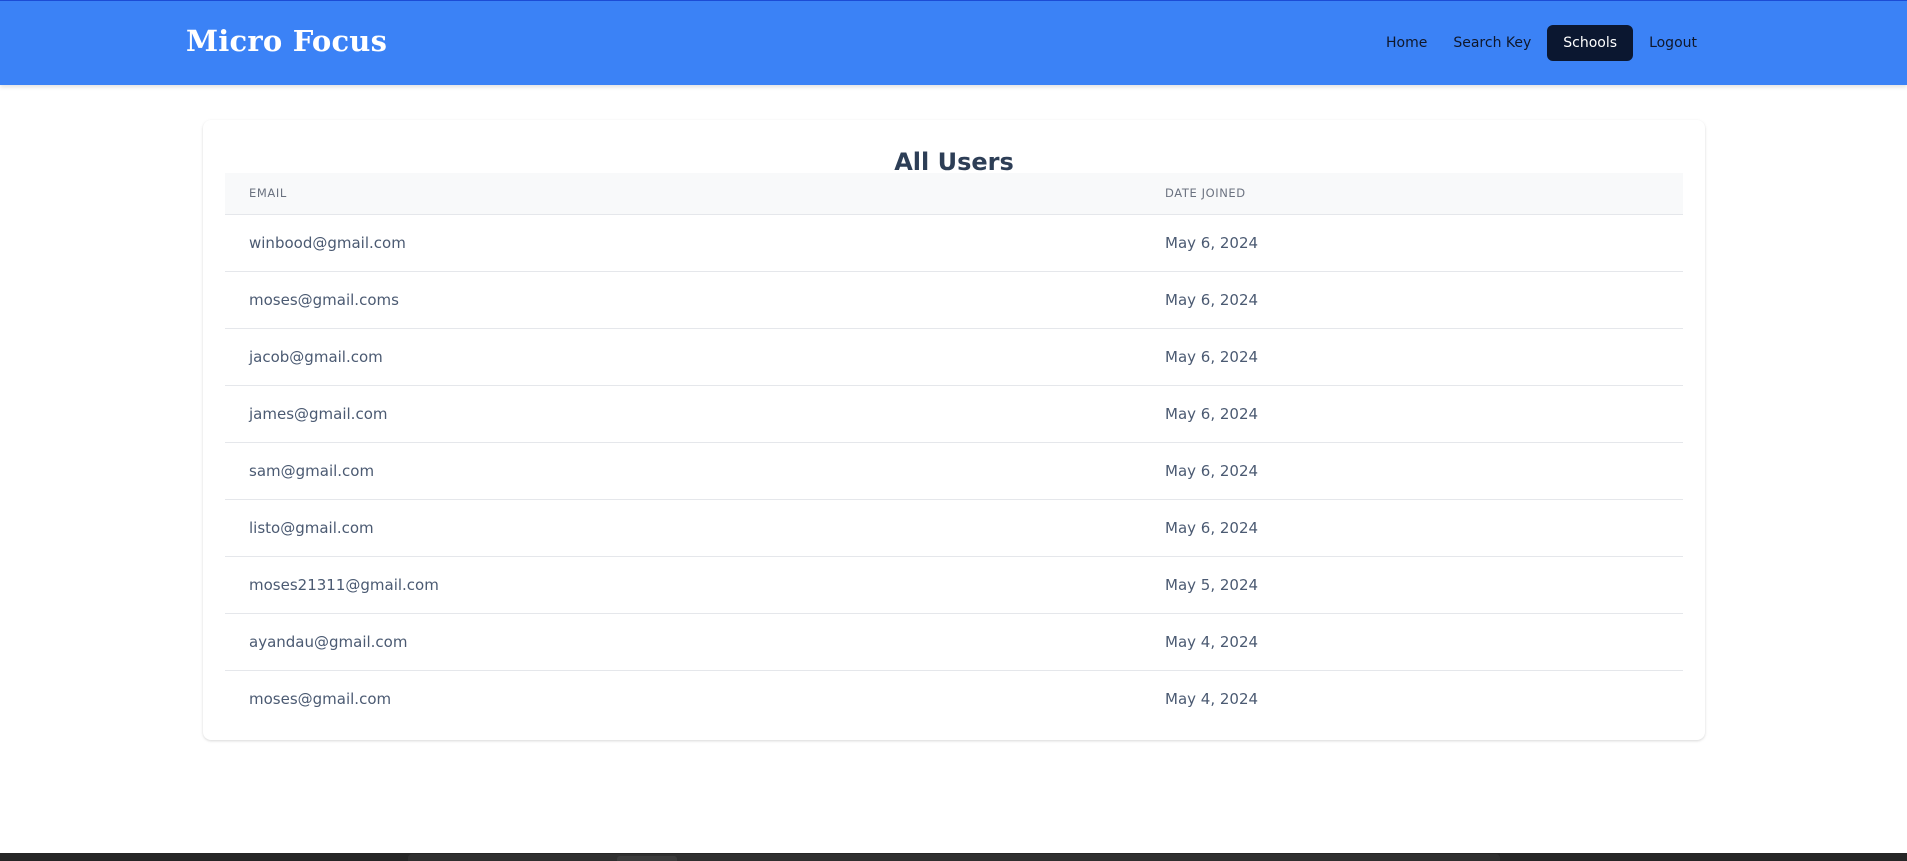 The height and width of the screenshot is (861, 1907). What do you see at coordinates (683, 300) in the screenshot?
I see `email-cell: moses@gmail.coms` at bounding box center [683, 300].